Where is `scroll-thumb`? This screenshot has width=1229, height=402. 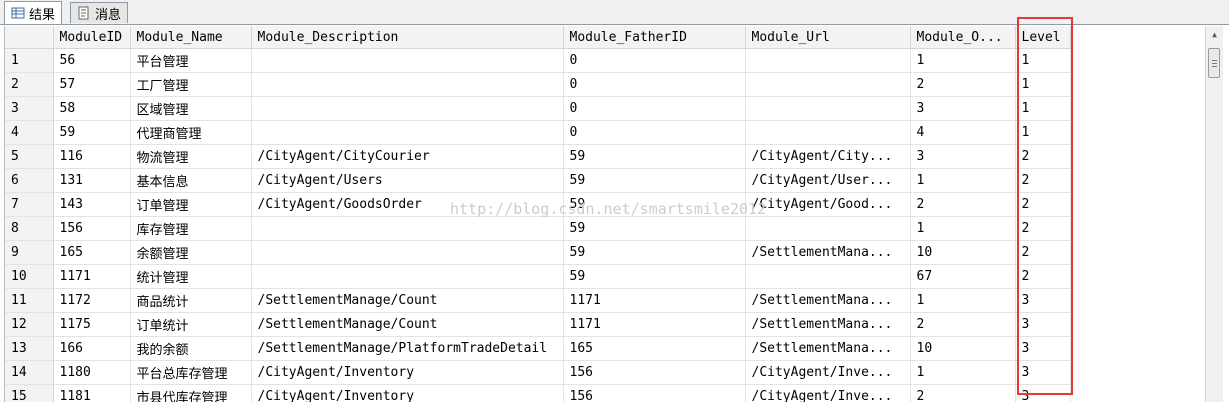
scroll-thumb is located at coordinates (1214, 63).